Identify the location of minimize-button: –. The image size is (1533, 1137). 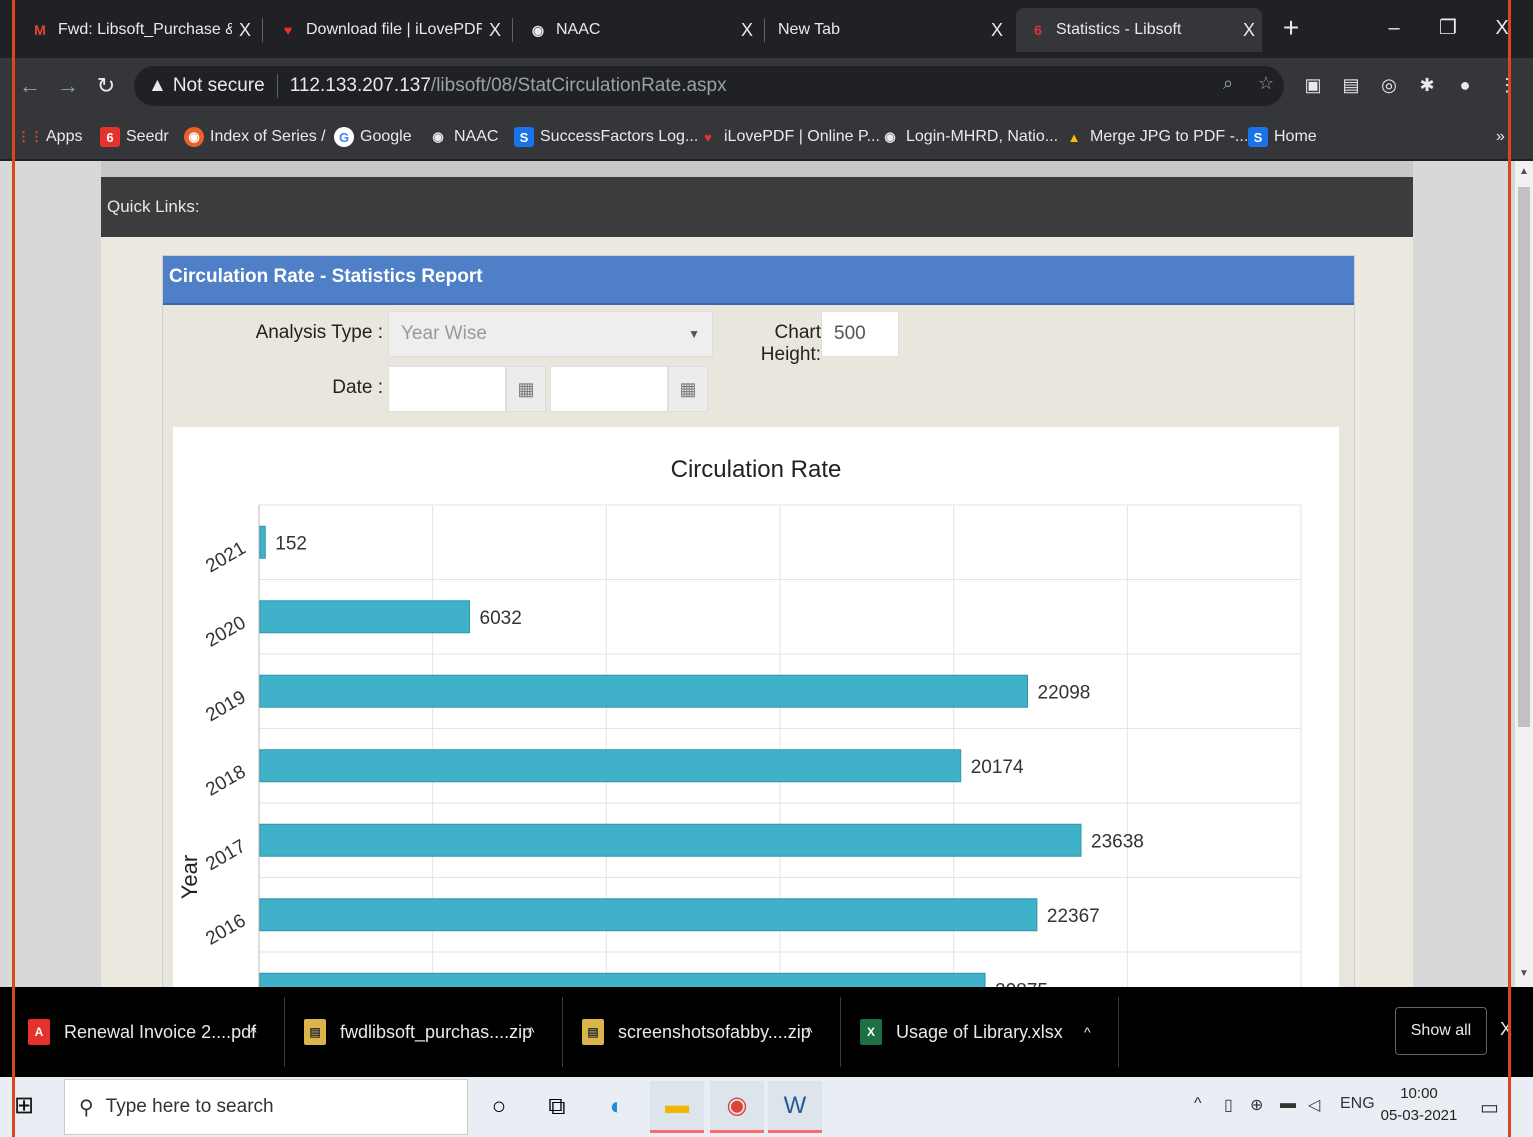
(1394, 28).